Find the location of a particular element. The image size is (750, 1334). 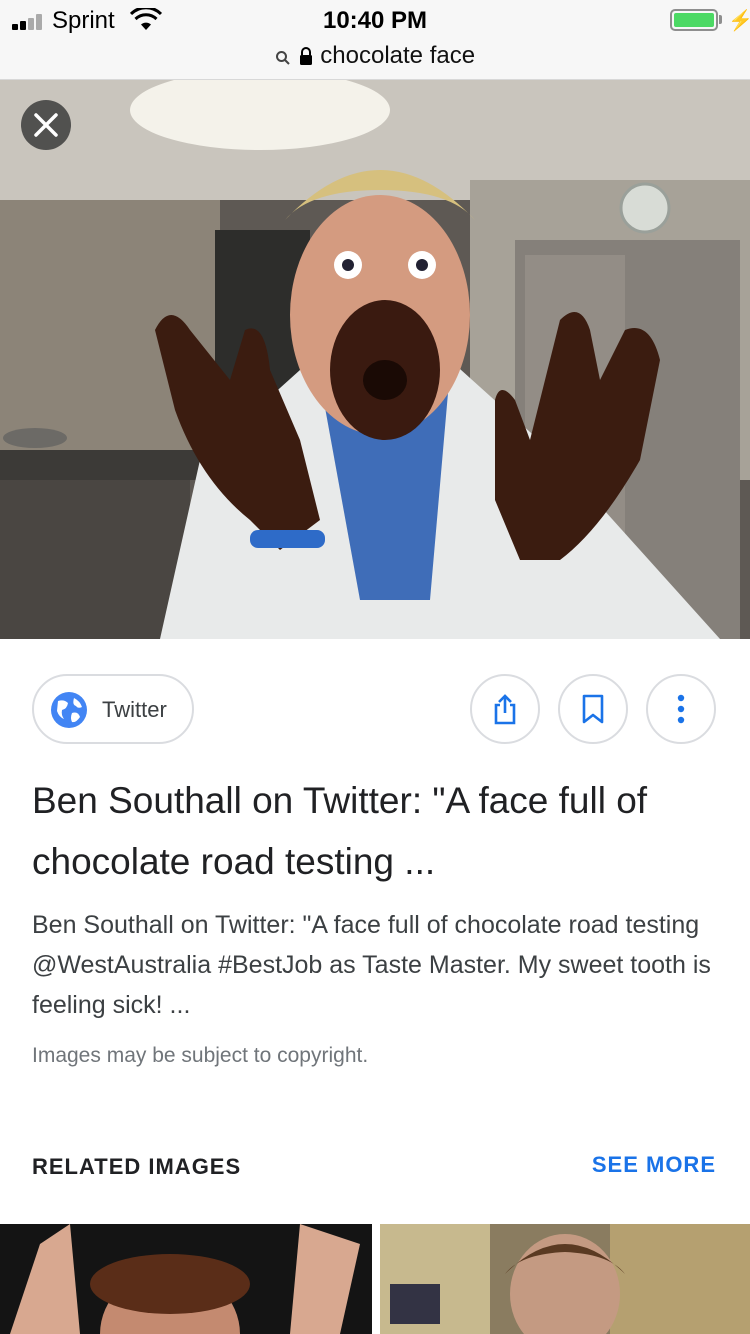

close-icon is located at coordinates (46, 125).